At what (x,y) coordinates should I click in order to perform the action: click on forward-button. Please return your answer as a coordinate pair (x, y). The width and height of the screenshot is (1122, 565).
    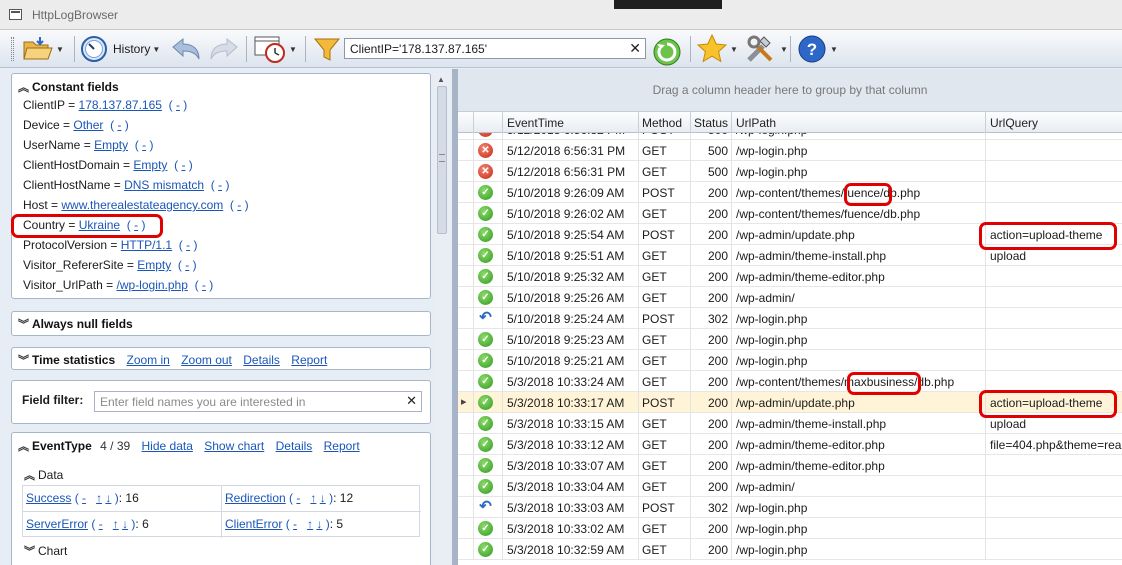
    Looking at the image, I should click on (224, 49).